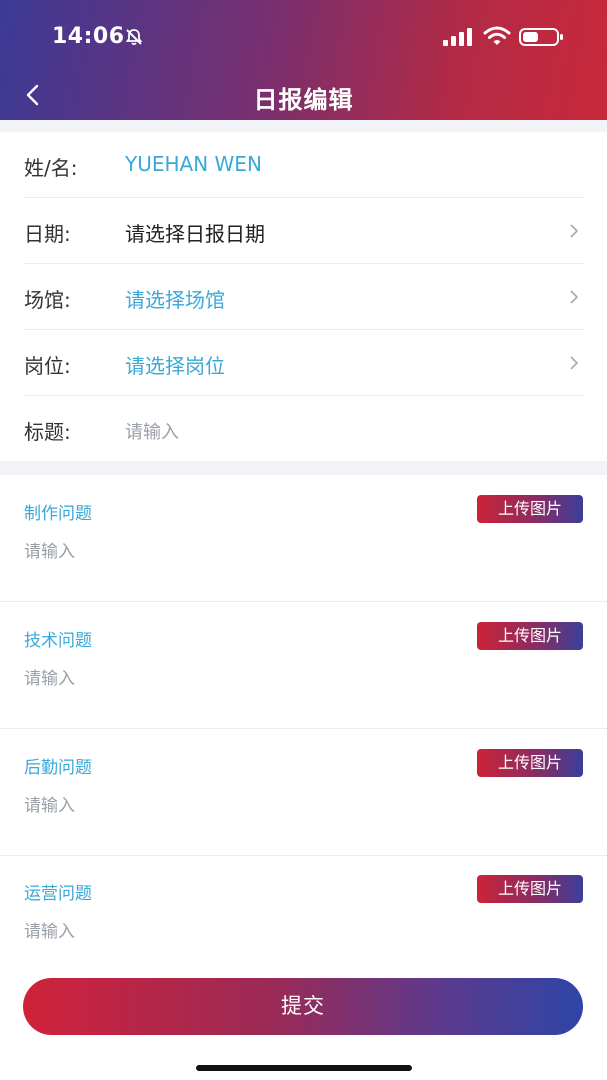 The height and width of the screenshot is (1080, 607). What do you see at coordinates (47, 432) in the screenshot?
I see `title-label: 标题:` at bounding box center [47, 432].